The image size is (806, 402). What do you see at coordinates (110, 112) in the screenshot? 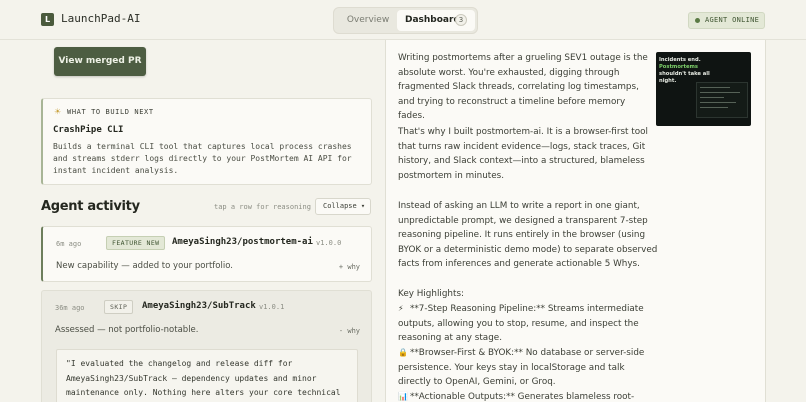
I see `build-next-label: WHAT TO BUILD NEXT` at bounding box center [110, 112].